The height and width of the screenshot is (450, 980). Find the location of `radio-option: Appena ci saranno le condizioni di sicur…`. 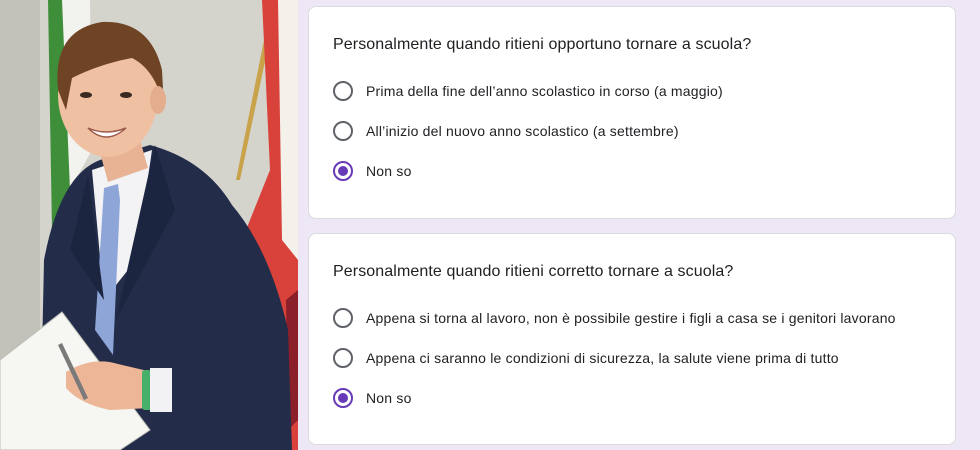

radio-option: Appena ci saranno le condizioni di sicur… is located at coordinates (632, 358).